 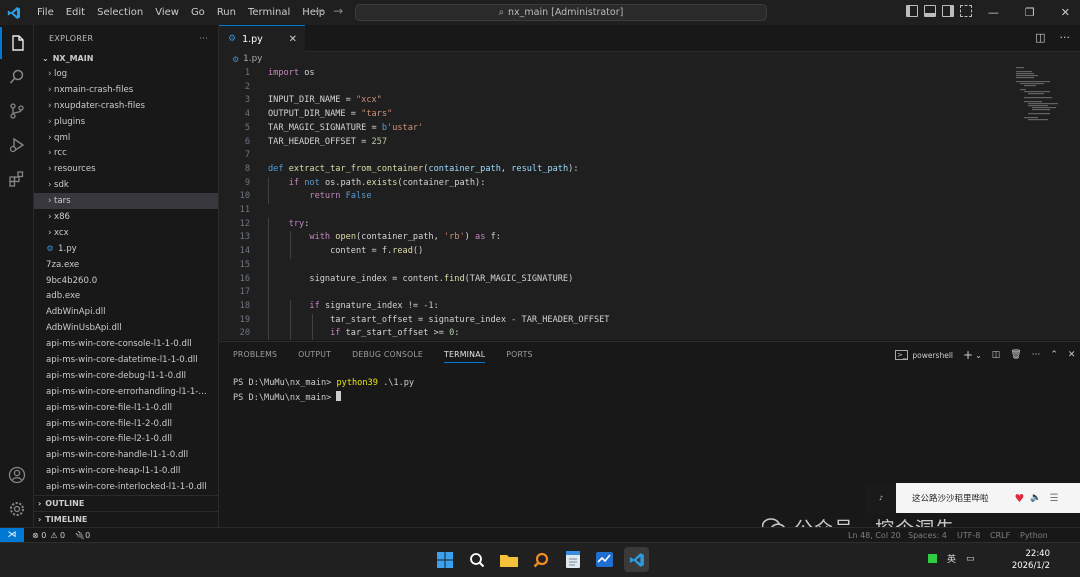 I want to click on folder-plugins: › plugins, so click(x=126, y=122).